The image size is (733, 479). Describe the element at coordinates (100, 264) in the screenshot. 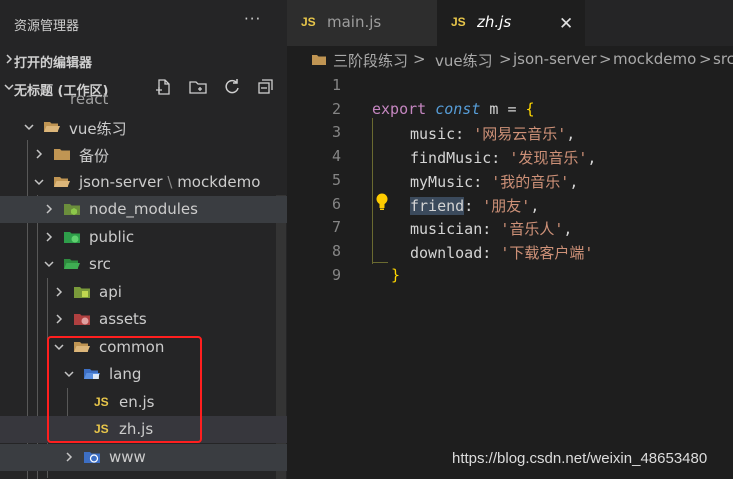

I see `tree-item-label: src` at that location.